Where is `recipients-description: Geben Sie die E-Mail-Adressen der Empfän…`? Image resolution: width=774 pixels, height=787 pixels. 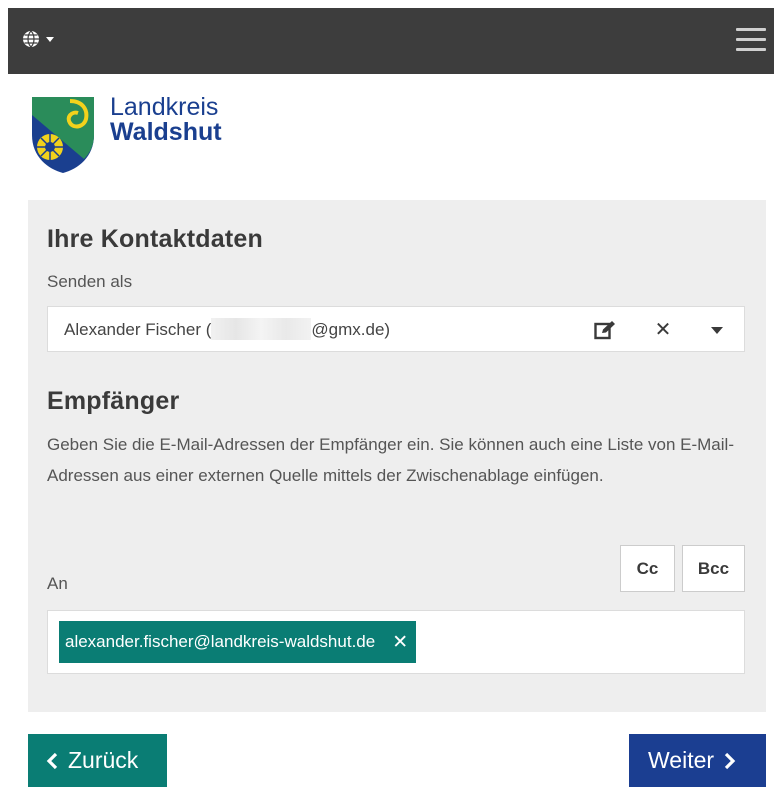 recipients-description: Geben Sie die E-Mail-Adressen der Empfän… is located at coordinates (390, 460).